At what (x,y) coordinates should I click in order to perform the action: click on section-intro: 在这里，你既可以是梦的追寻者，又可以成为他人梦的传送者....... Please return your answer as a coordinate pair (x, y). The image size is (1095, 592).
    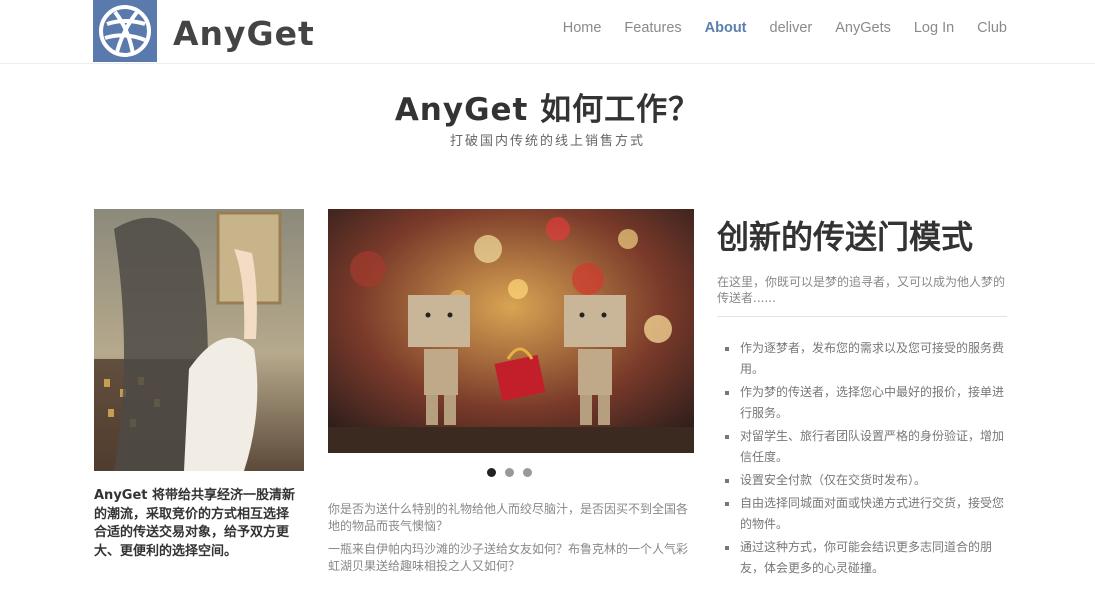
    Looking at the image, I should click on (862, 295).